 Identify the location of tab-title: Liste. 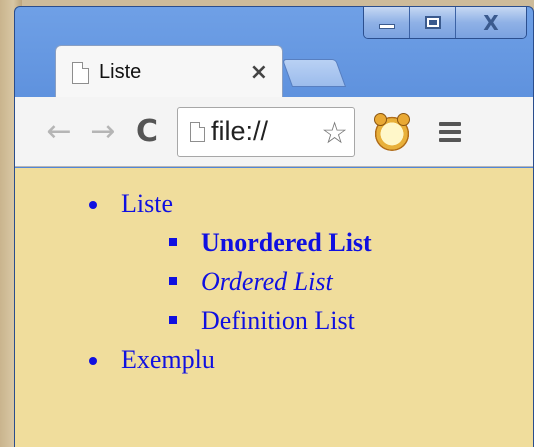
(120, 72).